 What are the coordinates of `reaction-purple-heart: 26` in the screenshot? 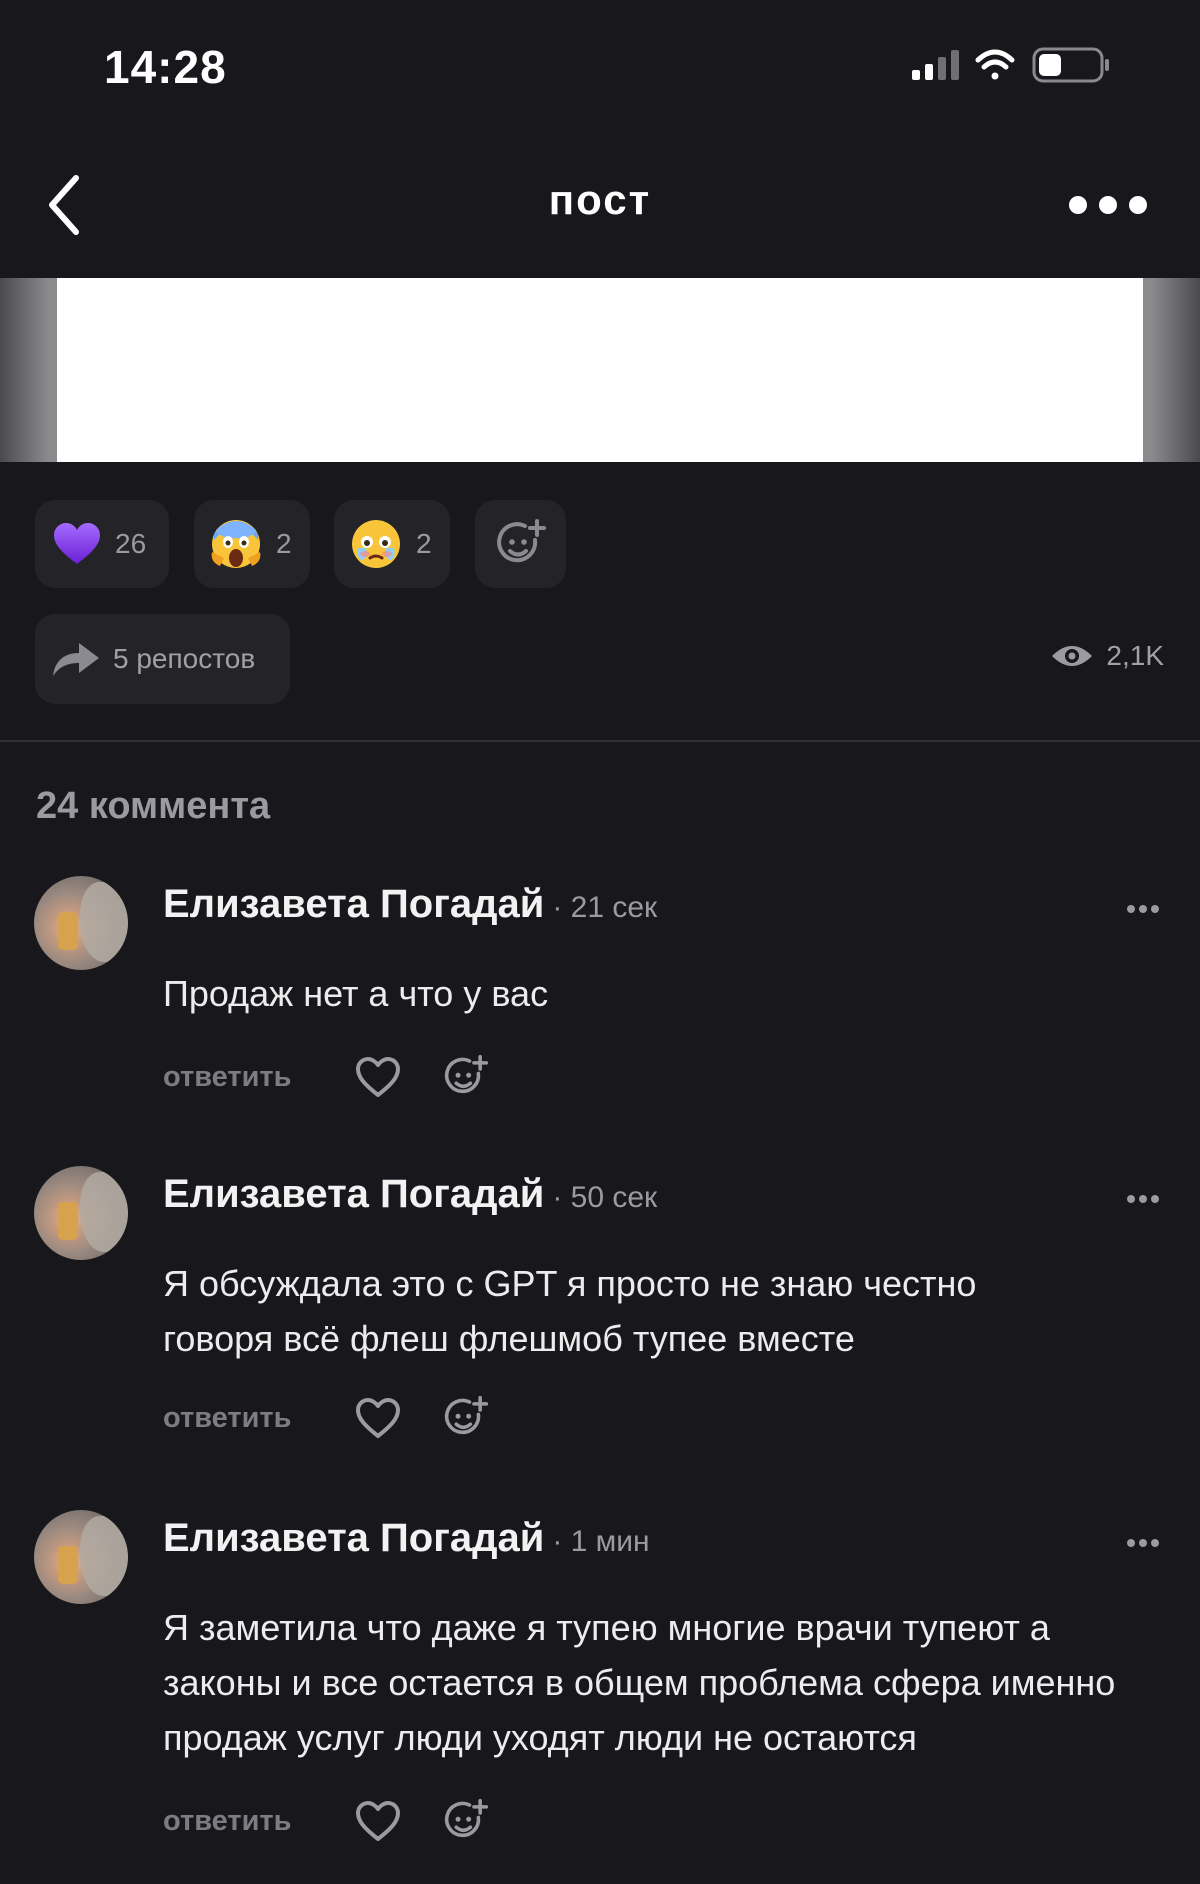 It's located at (102, 544).